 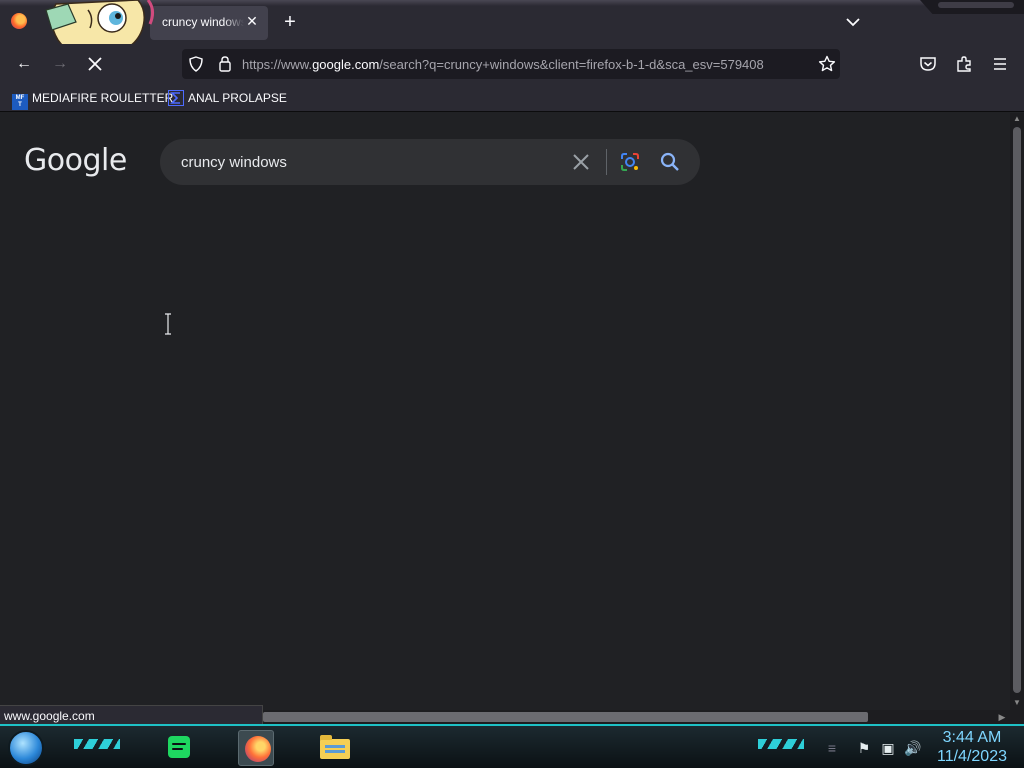 What do you see at coordinates (912, 748) in the screenshot?
I see `volume-icon: 🔊` at bounding box center [912, 748].